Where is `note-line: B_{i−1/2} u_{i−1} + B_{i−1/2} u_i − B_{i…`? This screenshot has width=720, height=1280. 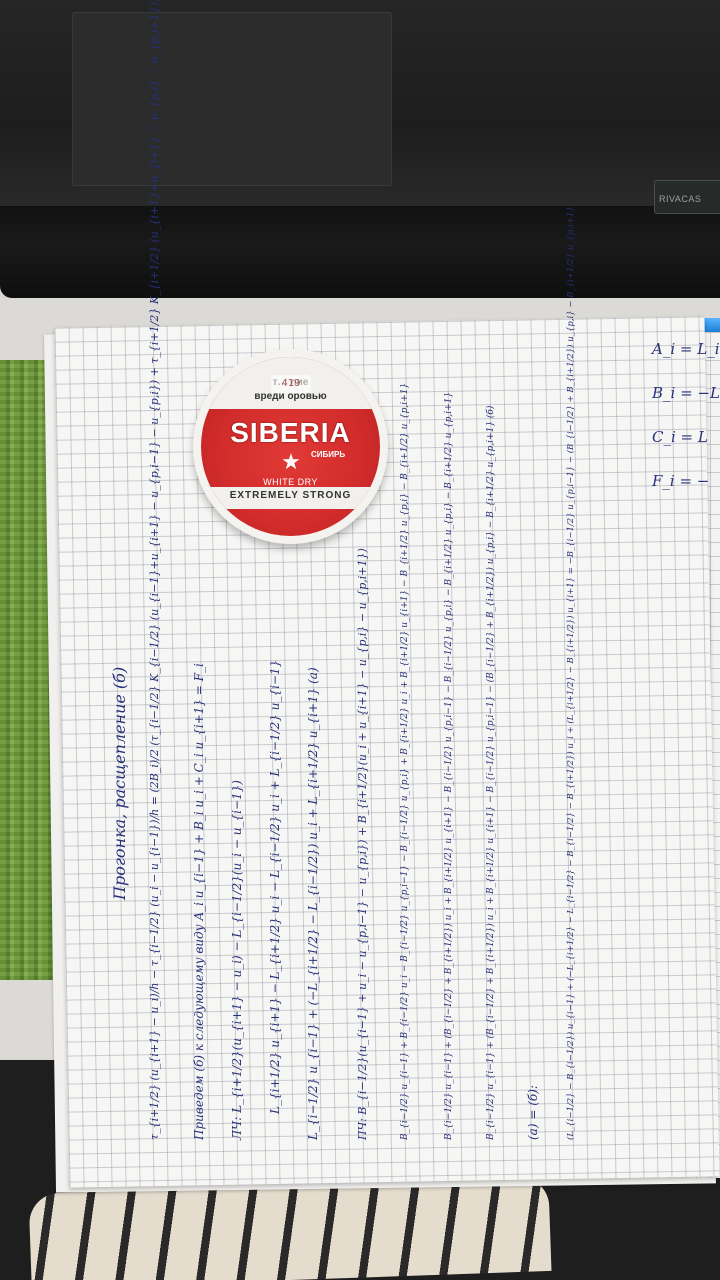 note-line: B_{i−1/2} u_{i−1} + B_{i−1/2} u_i − B_{i… is located at coordinates (405, 761).